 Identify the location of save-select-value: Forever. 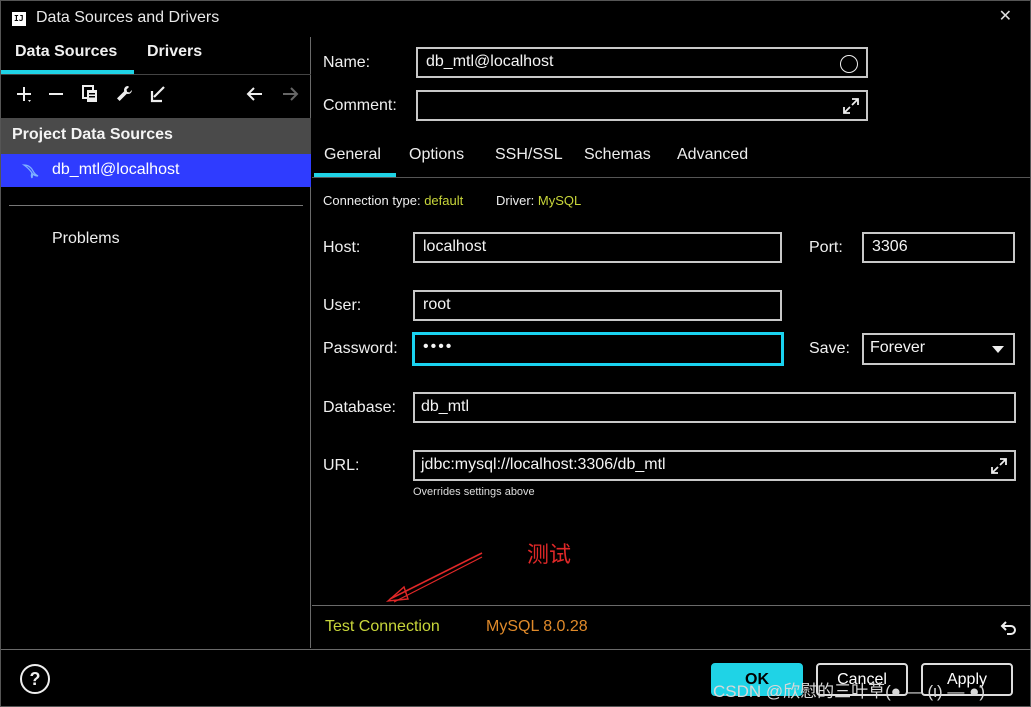
(898, 347).